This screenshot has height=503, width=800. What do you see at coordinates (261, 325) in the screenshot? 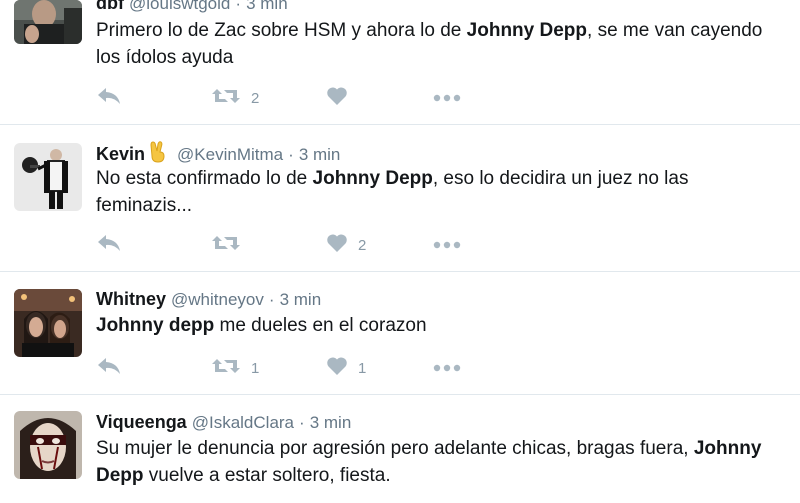
I see `tweet-text: Johnny depp me dueles en el corazon` at bounding box center [261, 325].